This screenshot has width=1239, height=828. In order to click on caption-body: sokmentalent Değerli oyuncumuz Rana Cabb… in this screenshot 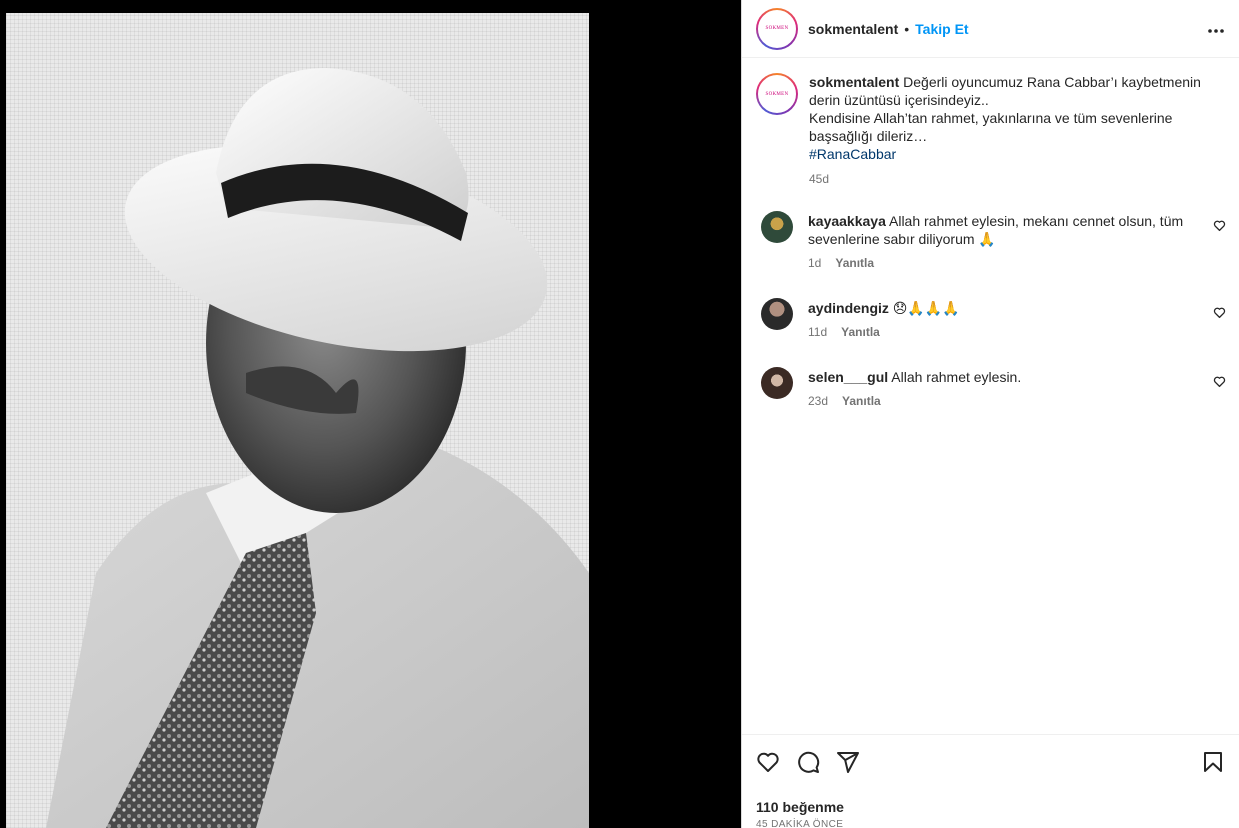, I will do `click(1009, 130)`.